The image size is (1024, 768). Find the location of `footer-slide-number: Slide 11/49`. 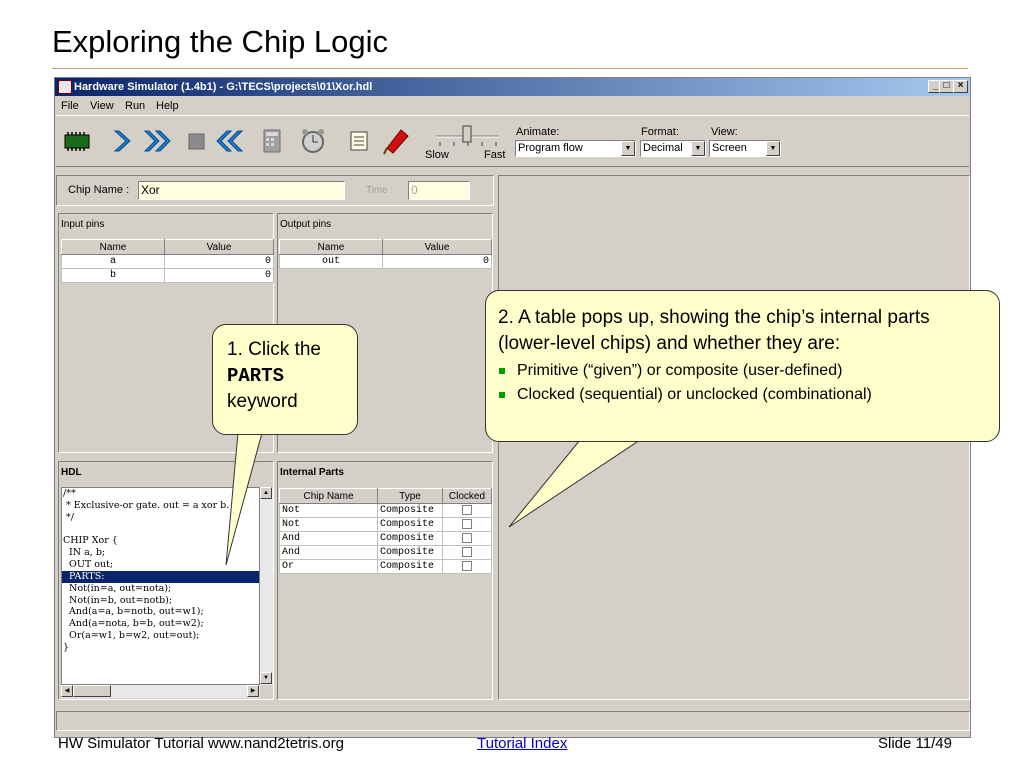

footer-slide-number: Slide 11/49 is located at coordinates (915, 743).